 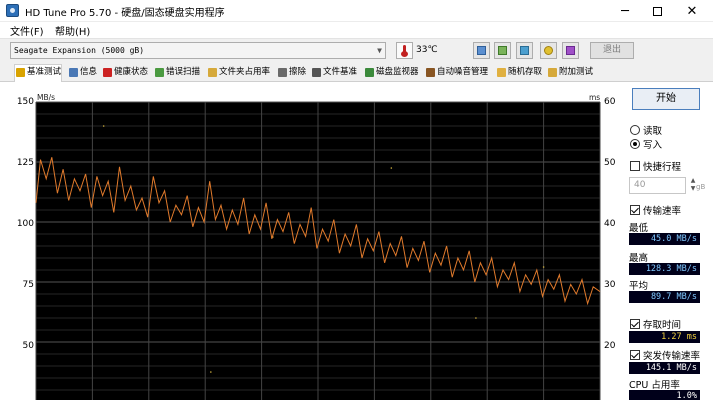 I want to click on y-tick-left: 75, so click(x=28, y=285).